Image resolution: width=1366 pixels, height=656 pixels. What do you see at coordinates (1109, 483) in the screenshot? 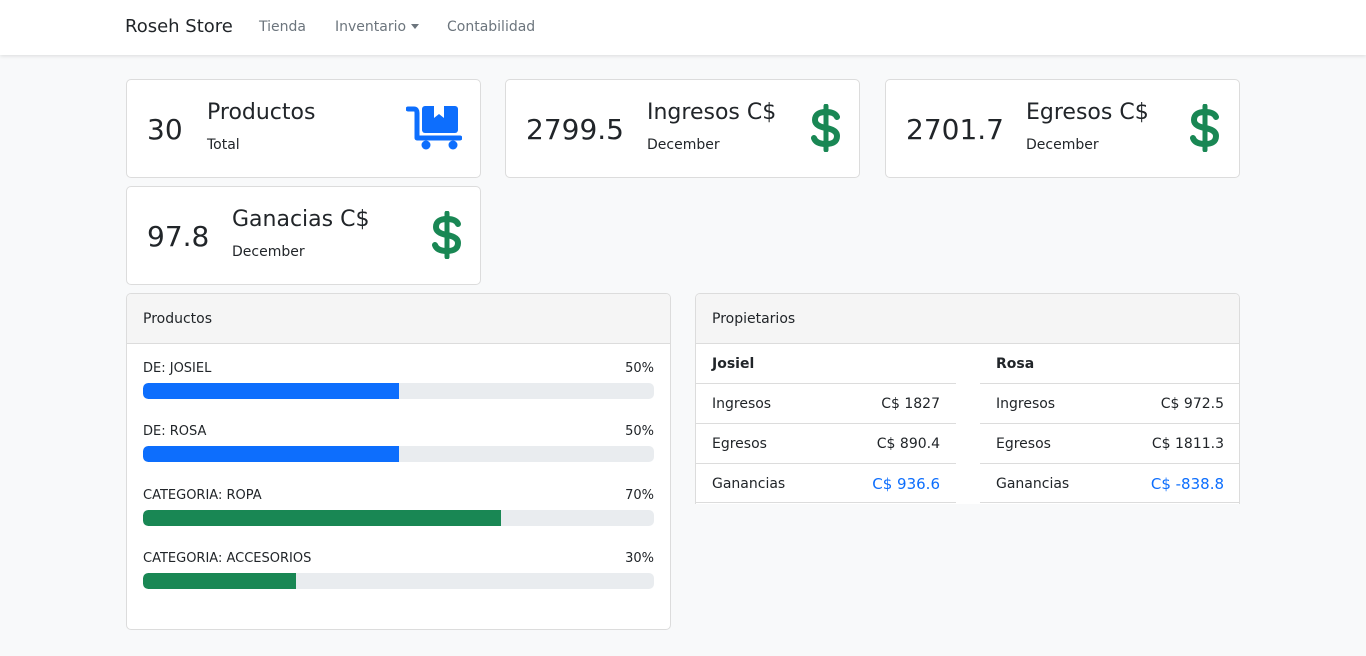
I see `owner-row-ganancias: Ganancias C$ -838.8` at bounding box center [1109, 483].